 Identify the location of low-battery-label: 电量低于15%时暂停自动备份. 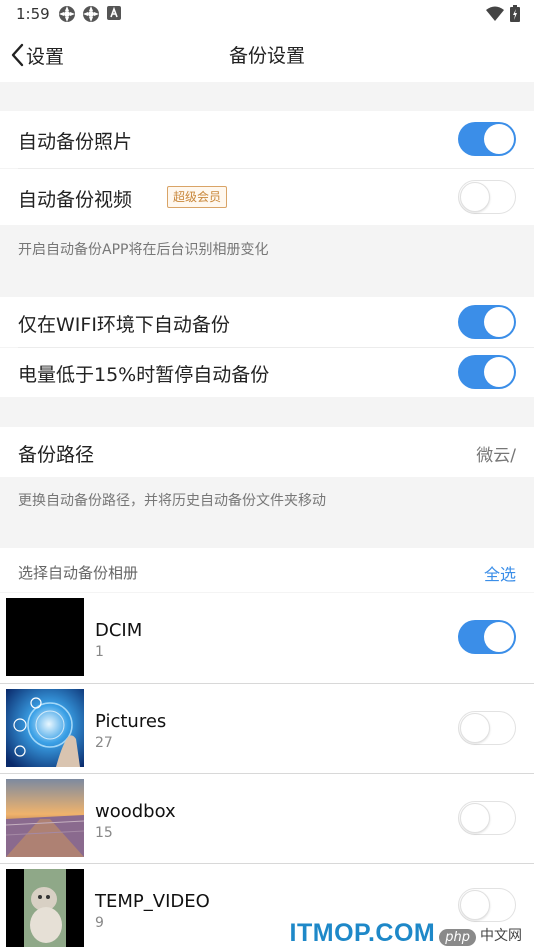
(144, 375).